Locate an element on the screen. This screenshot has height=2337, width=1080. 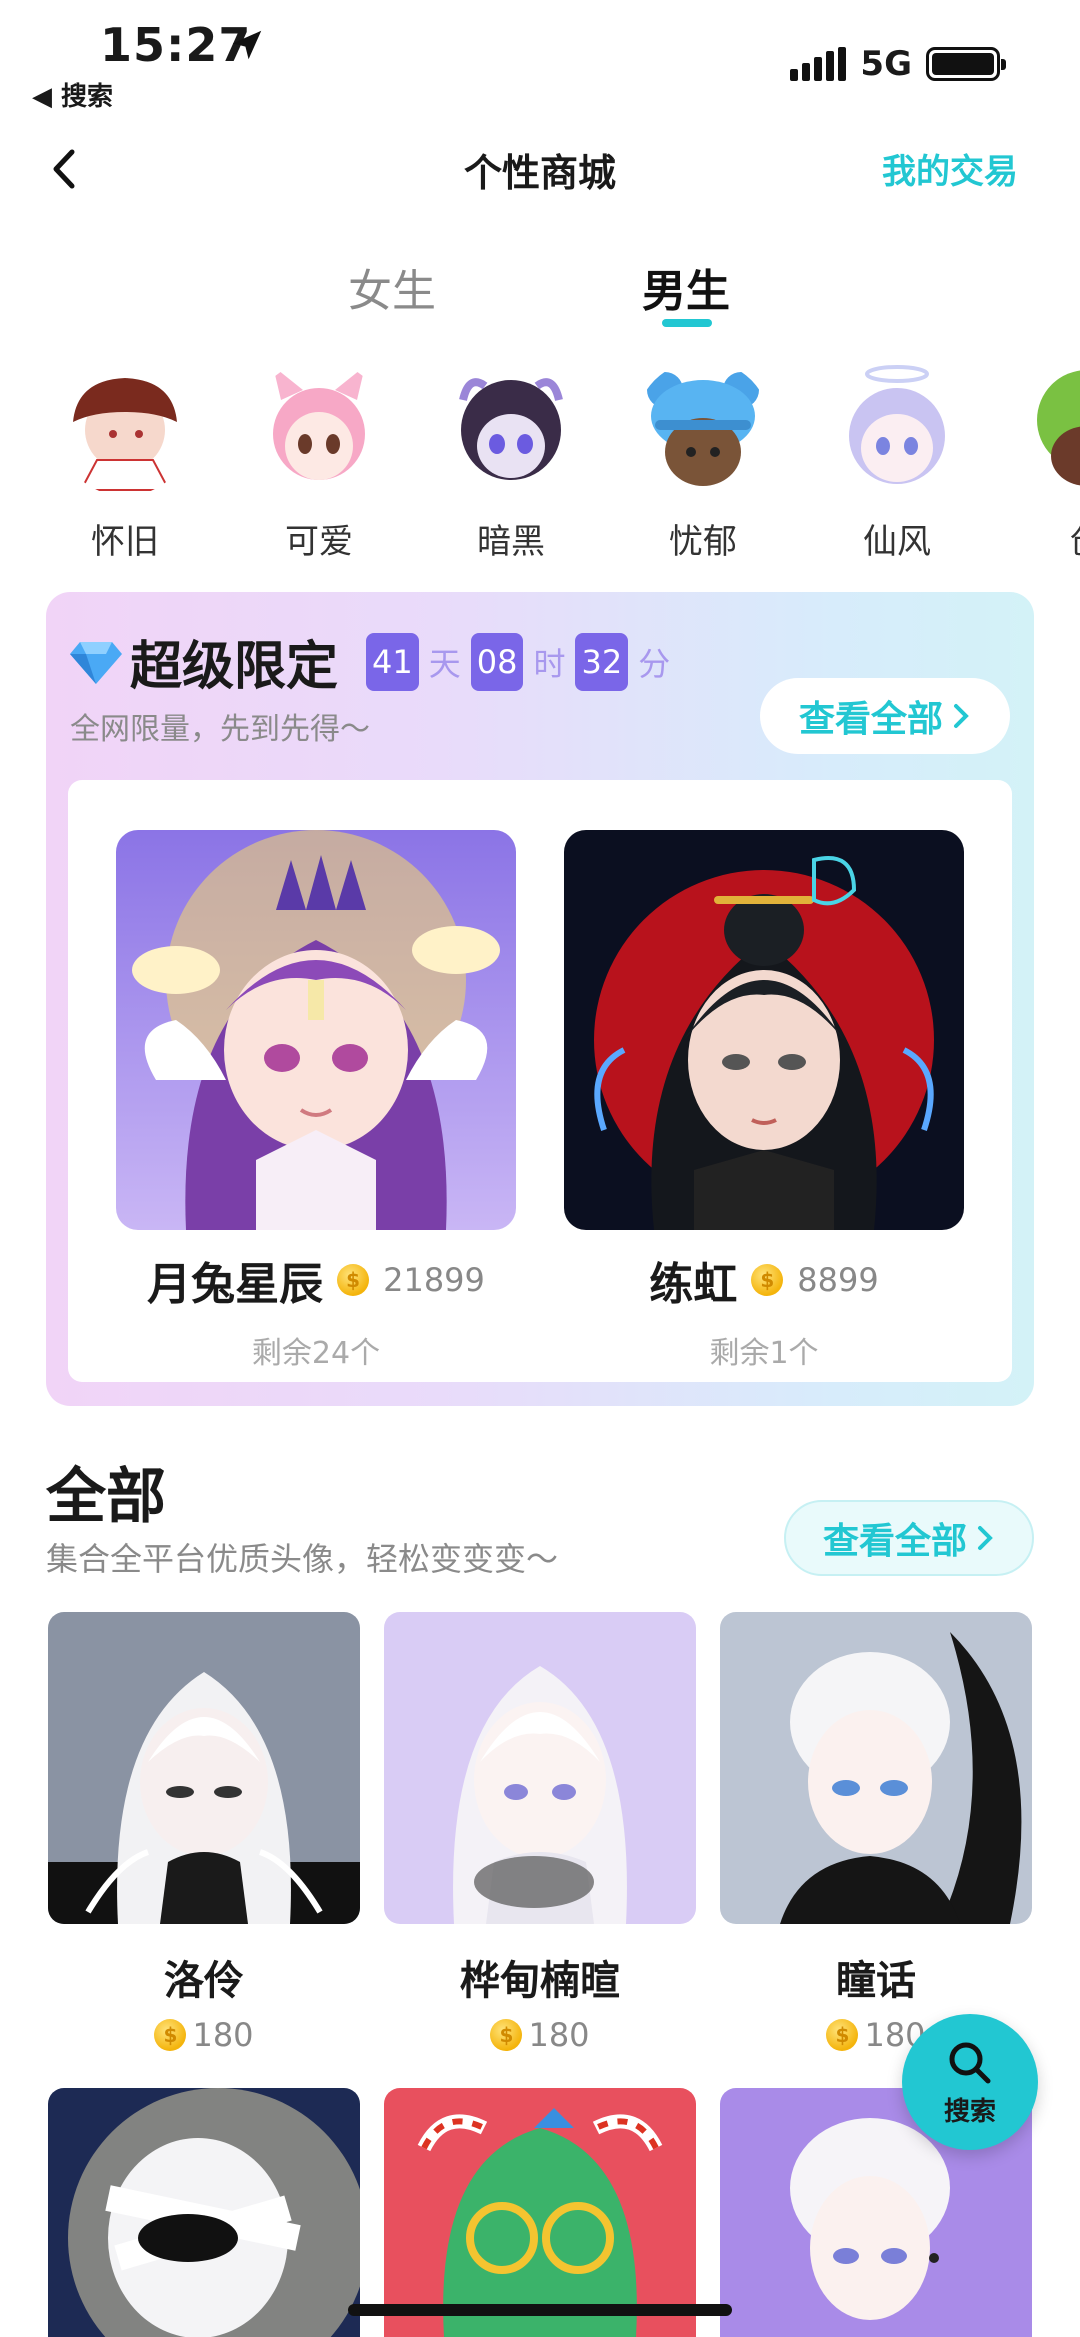
limited-item-card: 练虹 8899 剩余1个 is located at coordinates (764, 1101).